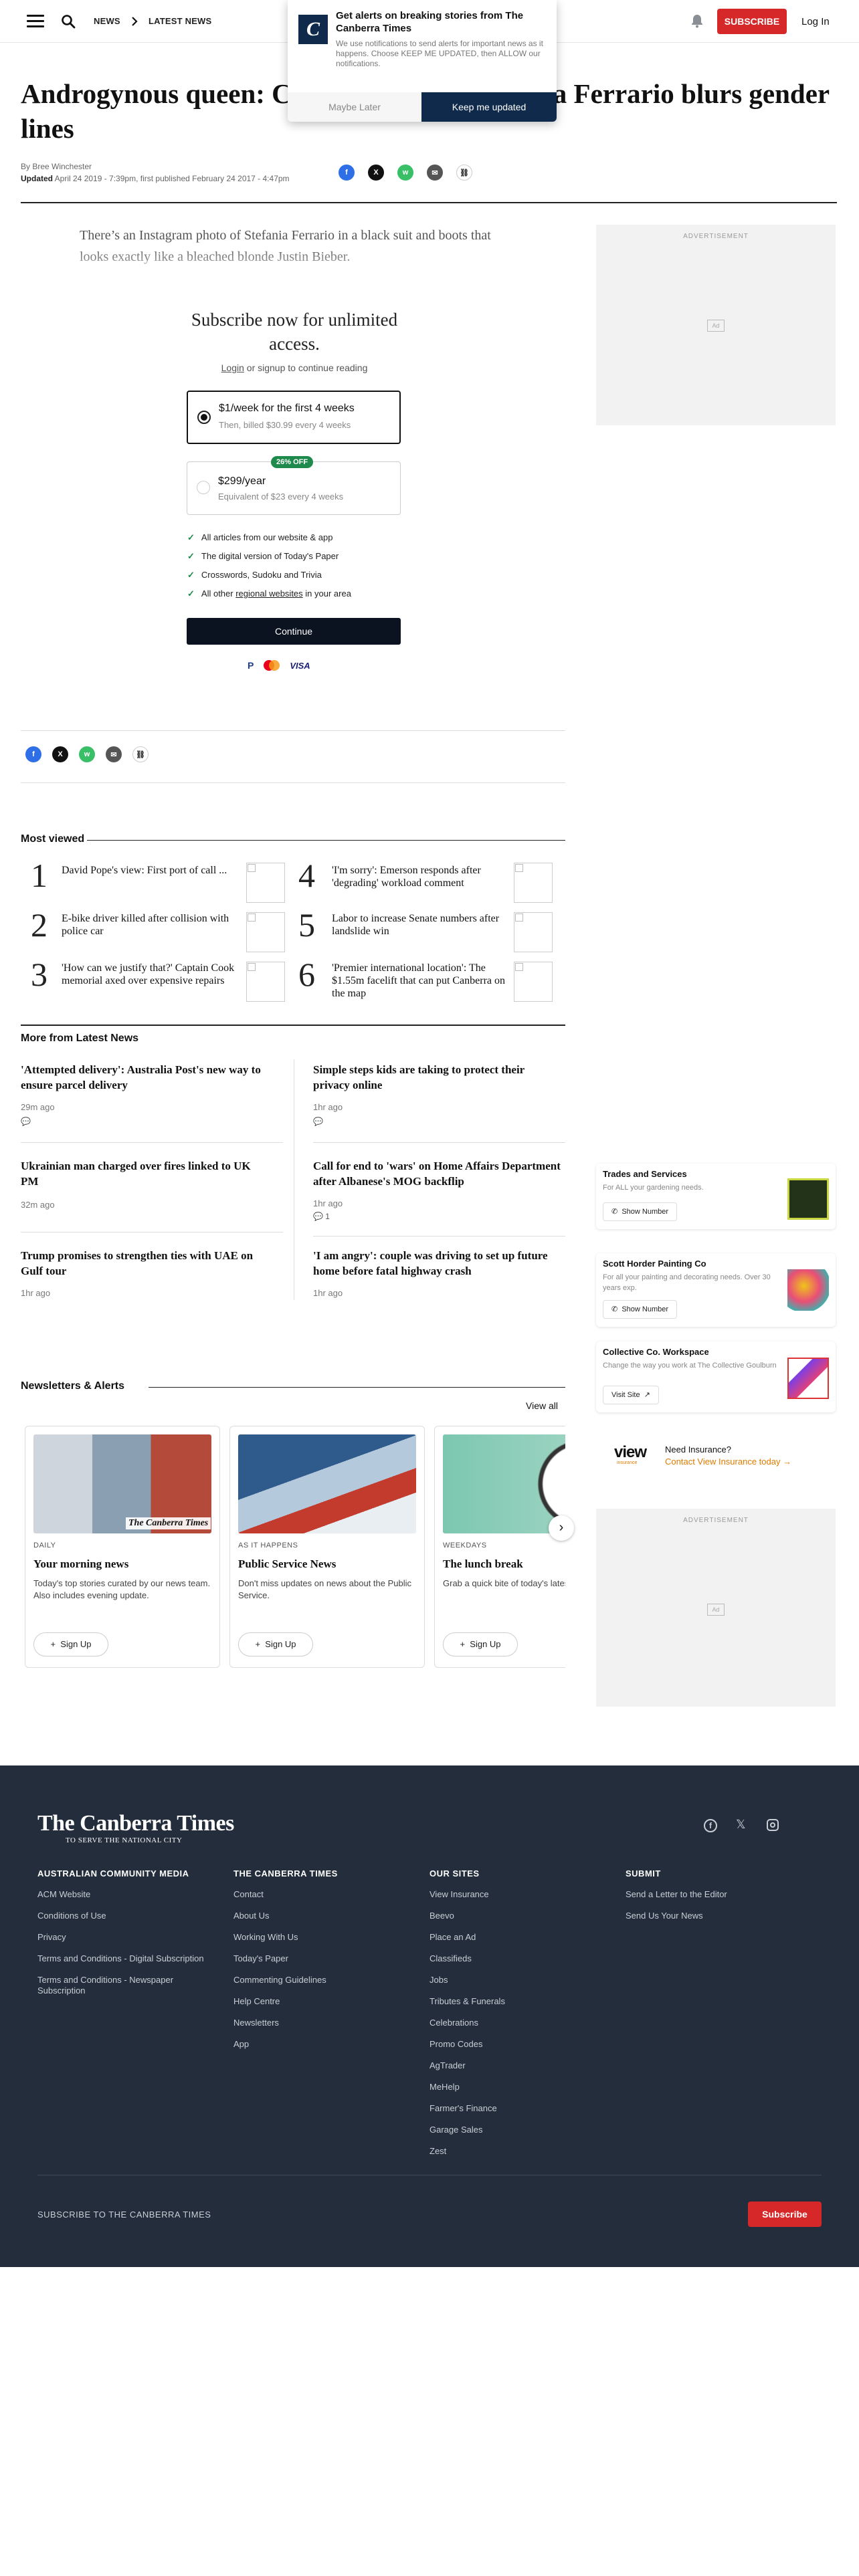 This screenshot has height=2576, width=859. What do you see at coordinates (513, 2152) in the screenshot?
I see `footer-link: Zest` at bounding box center [513, 2152].